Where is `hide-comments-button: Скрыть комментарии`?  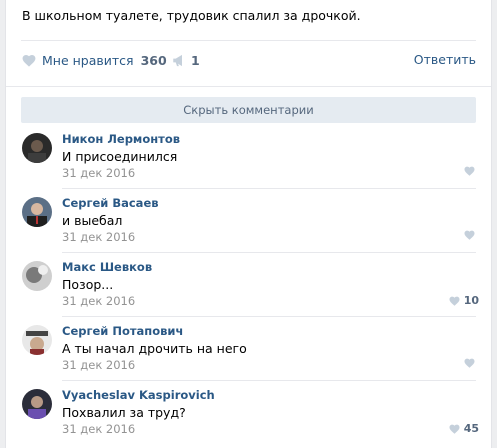 hide-comments-button: Скрыть комментарии is located at coordinates (248, 110).